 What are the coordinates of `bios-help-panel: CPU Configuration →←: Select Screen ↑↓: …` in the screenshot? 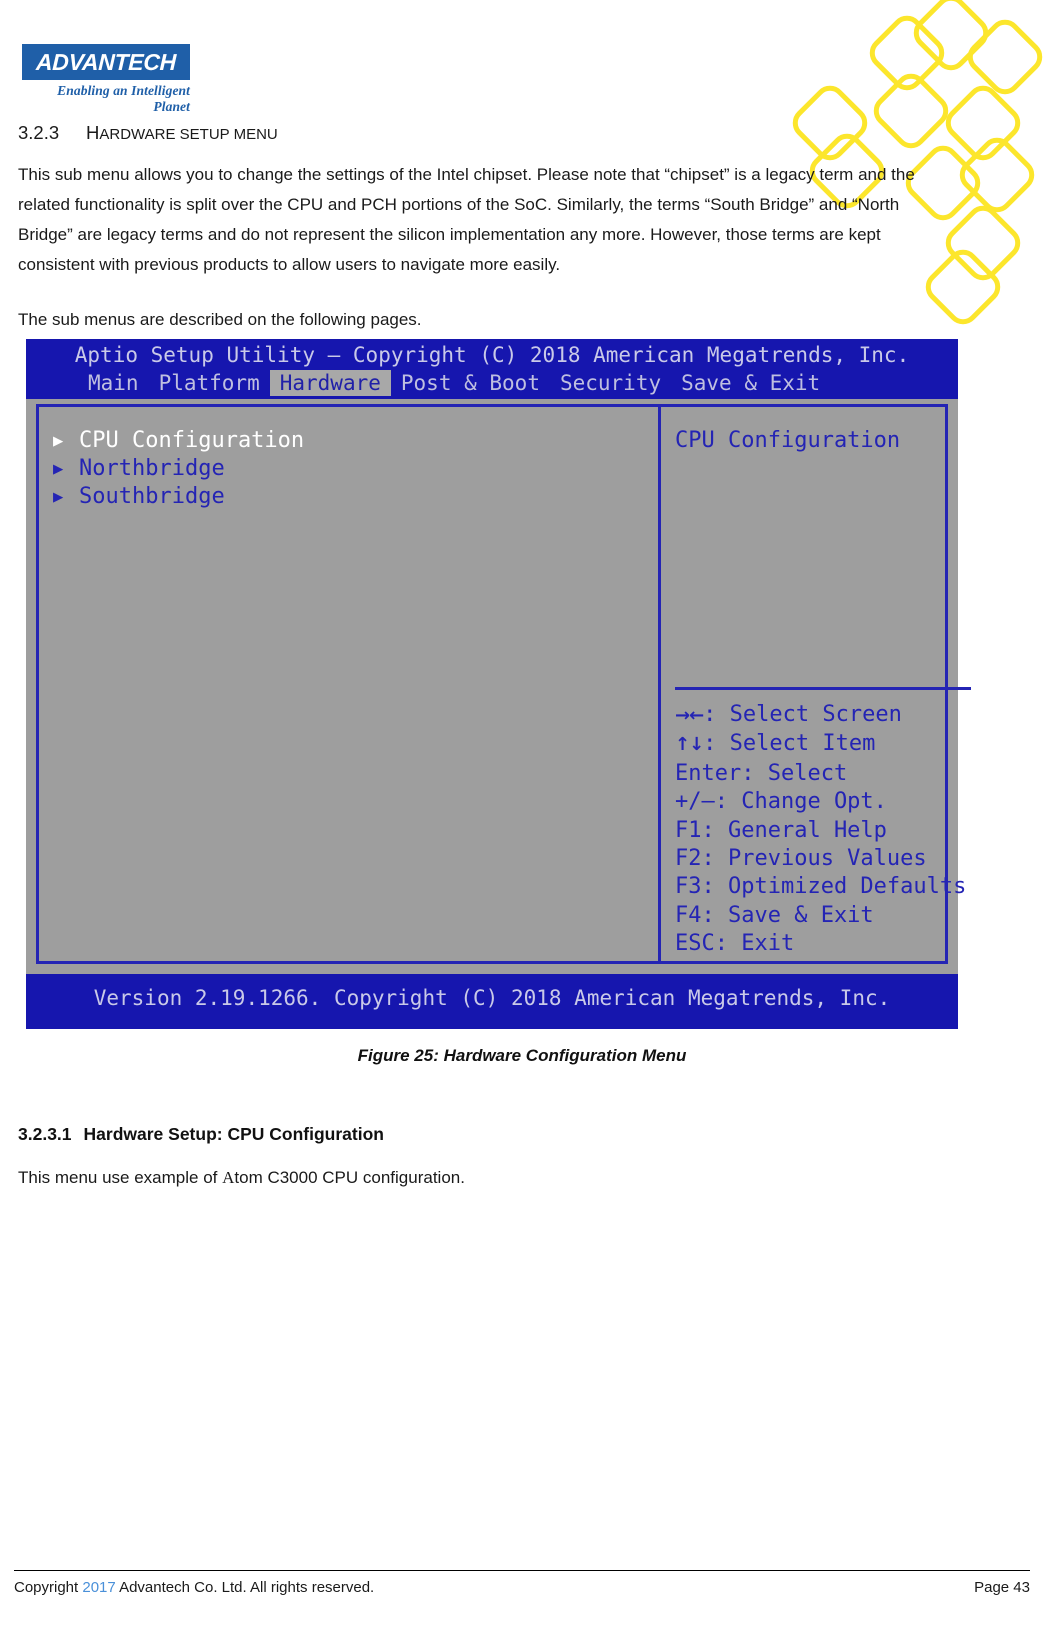 It's located at (823, 693).